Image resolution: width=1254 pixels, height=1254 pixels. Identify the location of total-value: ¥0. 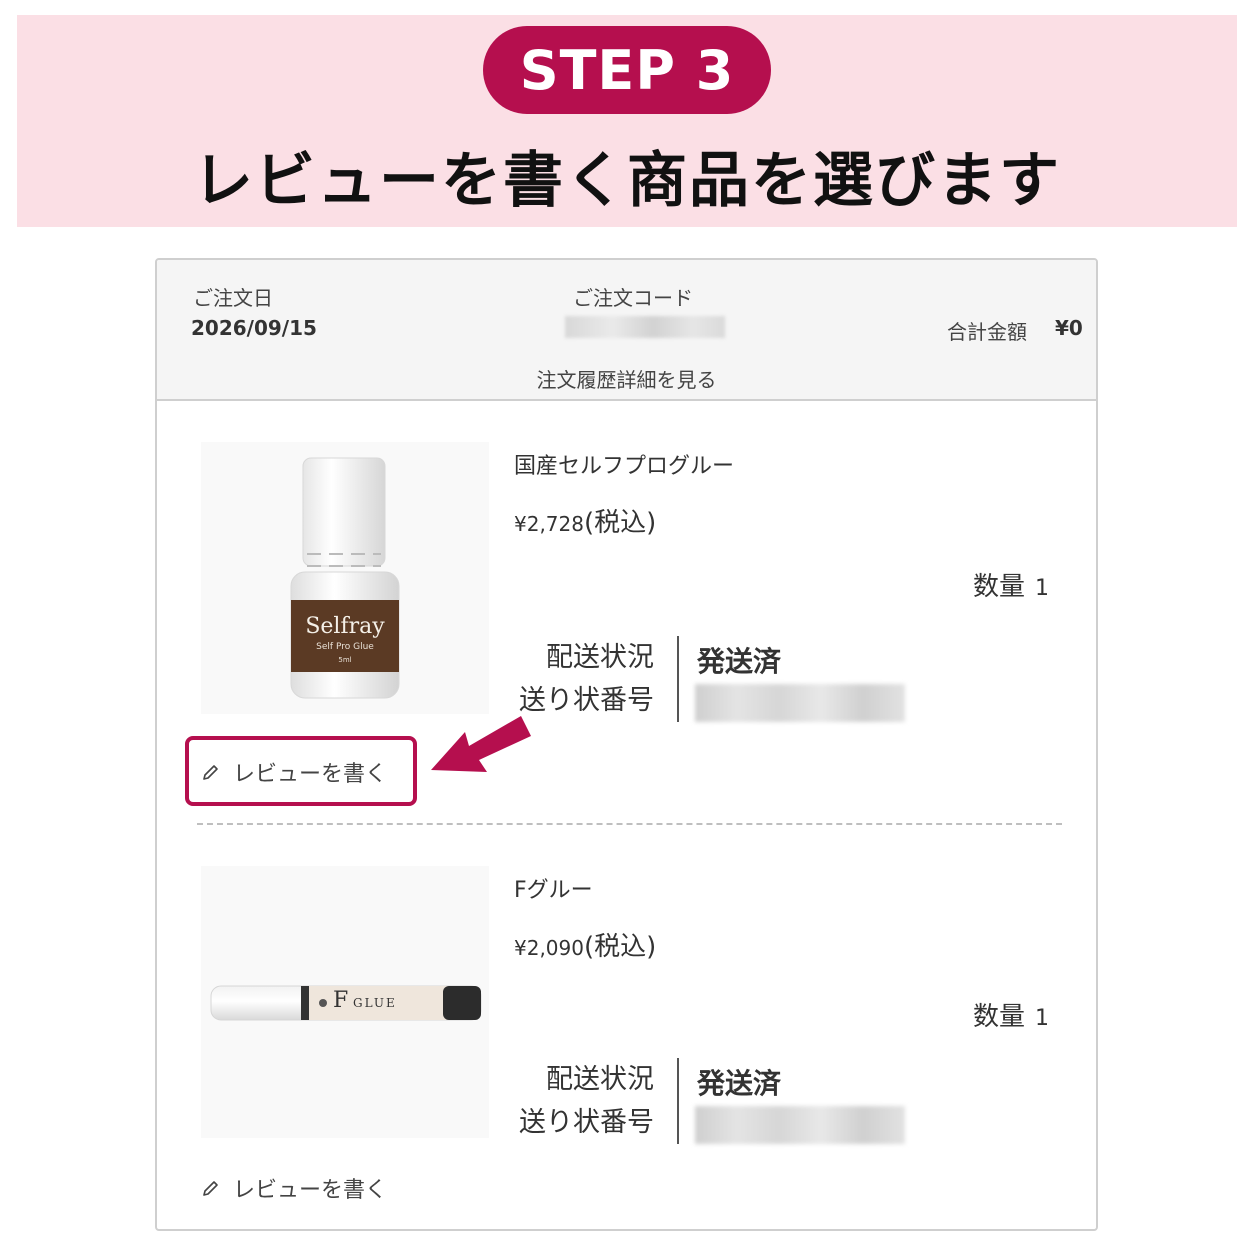
(1069, 328).